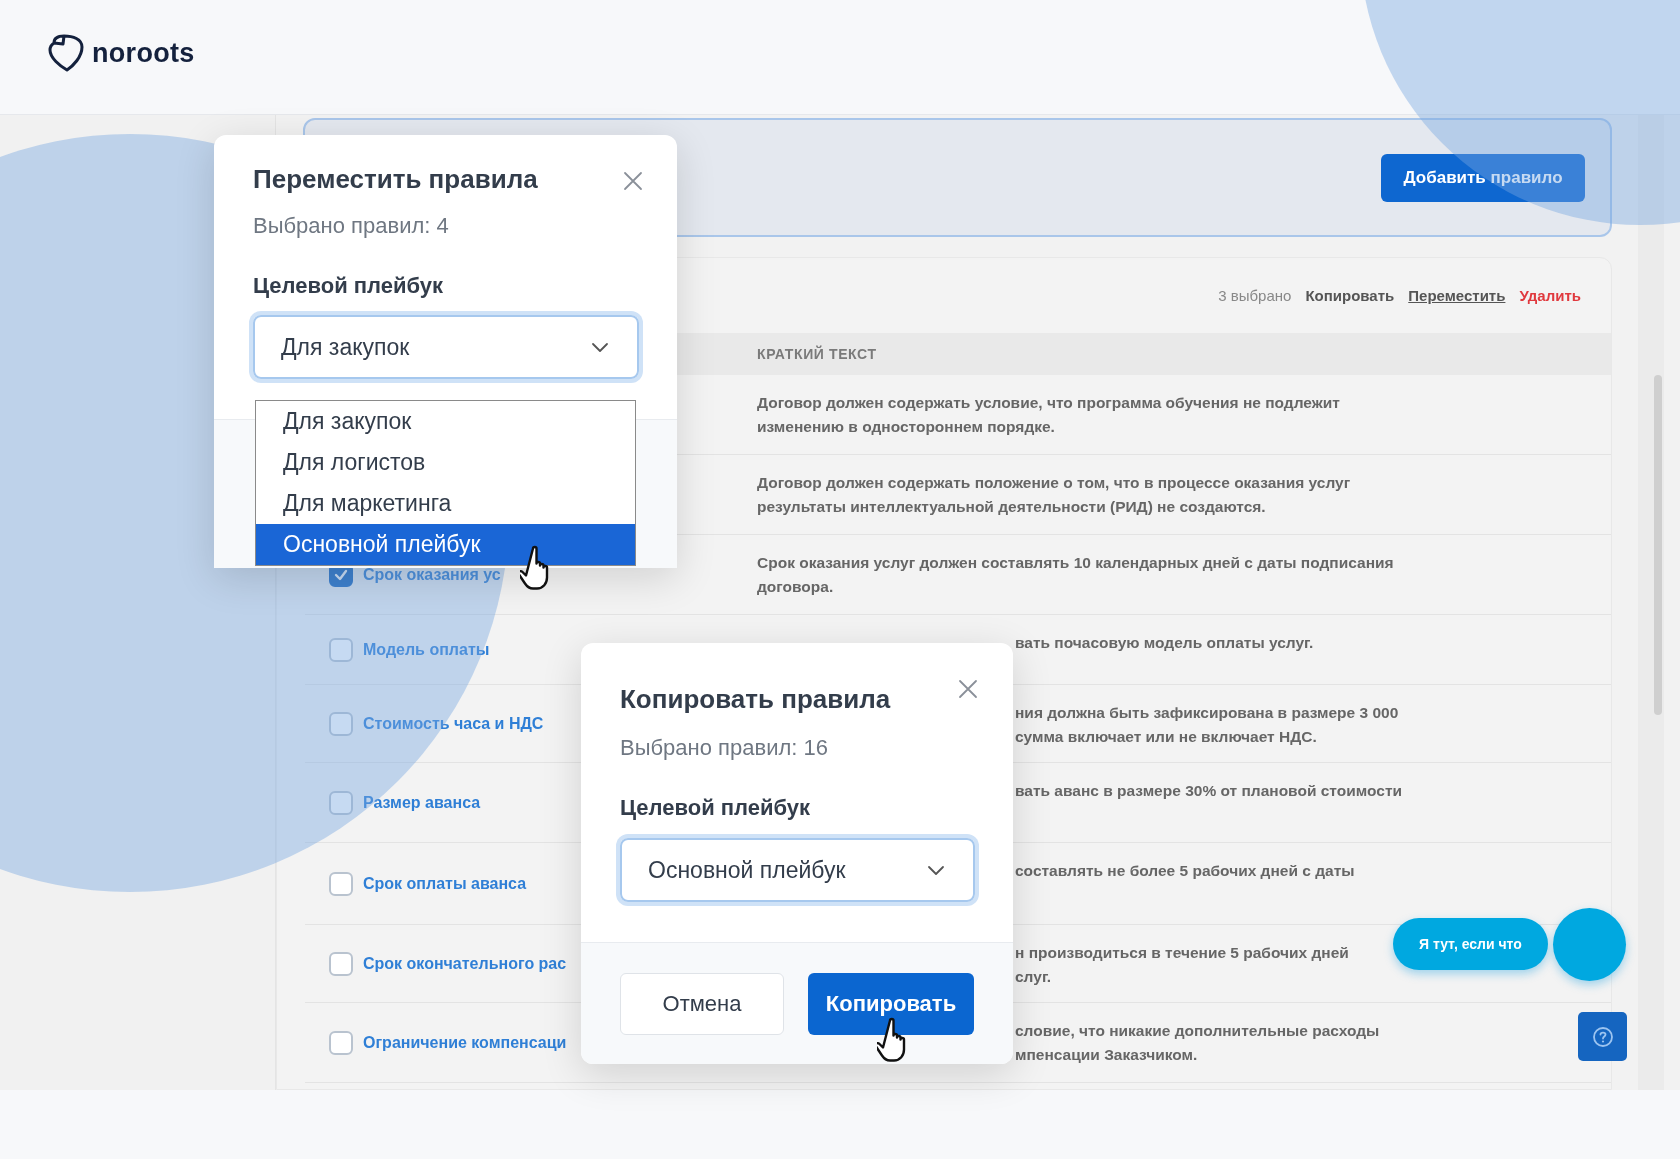 The height and width of the screenshot is (1159, 1680). I want to click on scrollbar, so click(1651, 602).